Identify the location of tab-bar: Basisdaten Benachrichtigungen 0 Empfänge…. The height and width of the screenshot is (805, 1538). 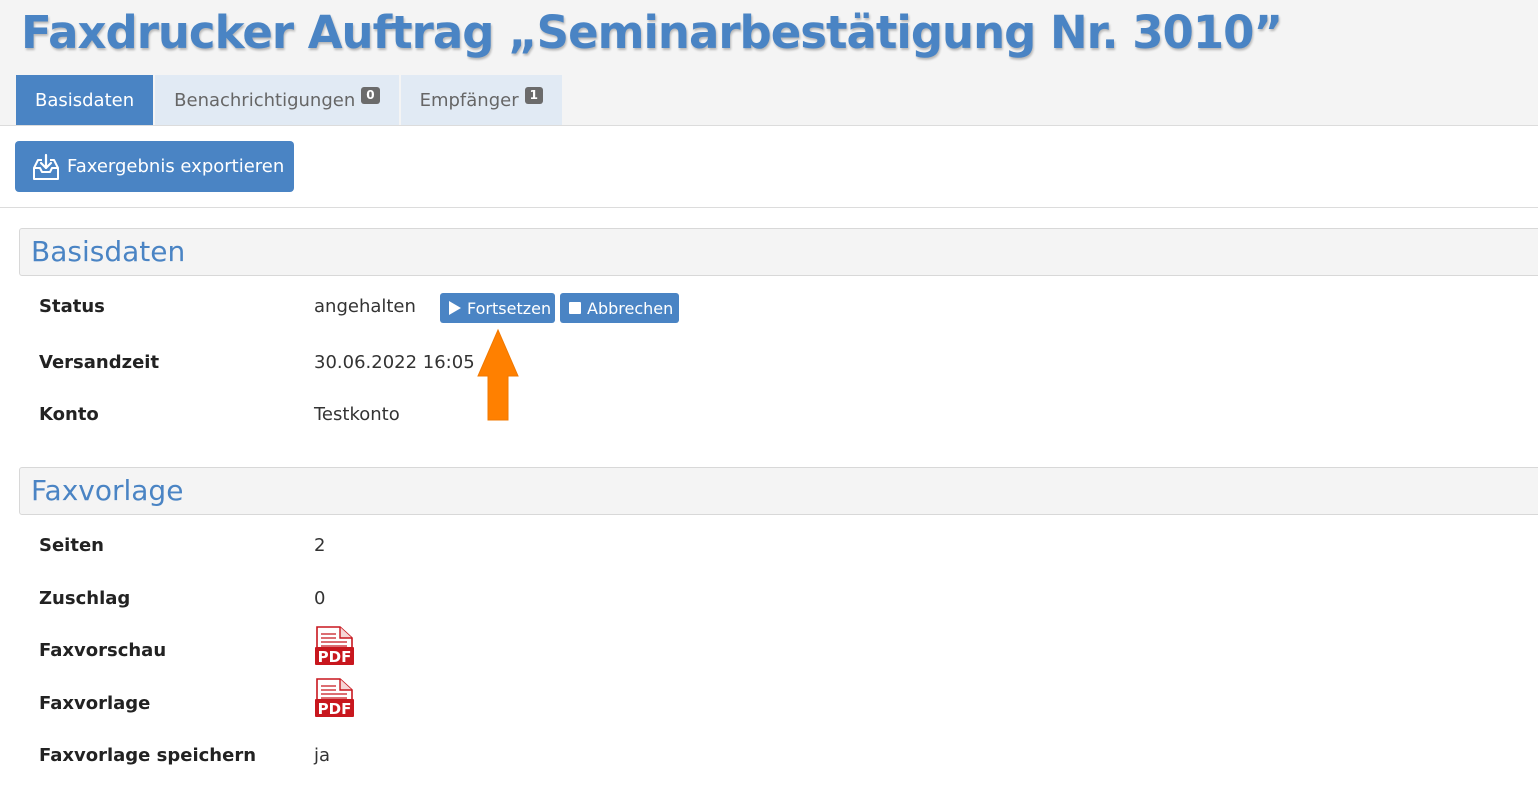
(290, 100).